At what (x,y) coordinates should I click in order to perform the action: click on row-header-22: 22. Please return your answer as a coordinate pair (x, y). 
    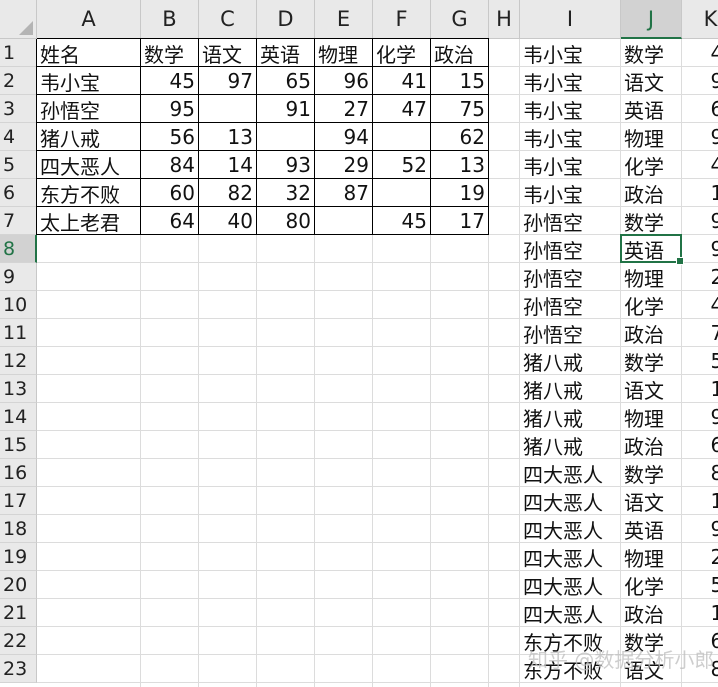
    Looking at the image, I should click on (18, 641).